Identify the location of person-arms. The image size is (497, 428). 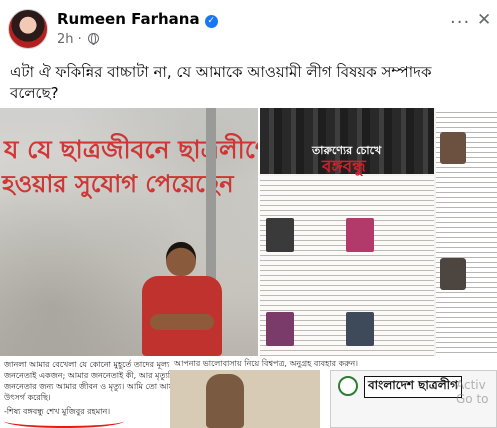
(182, 322).